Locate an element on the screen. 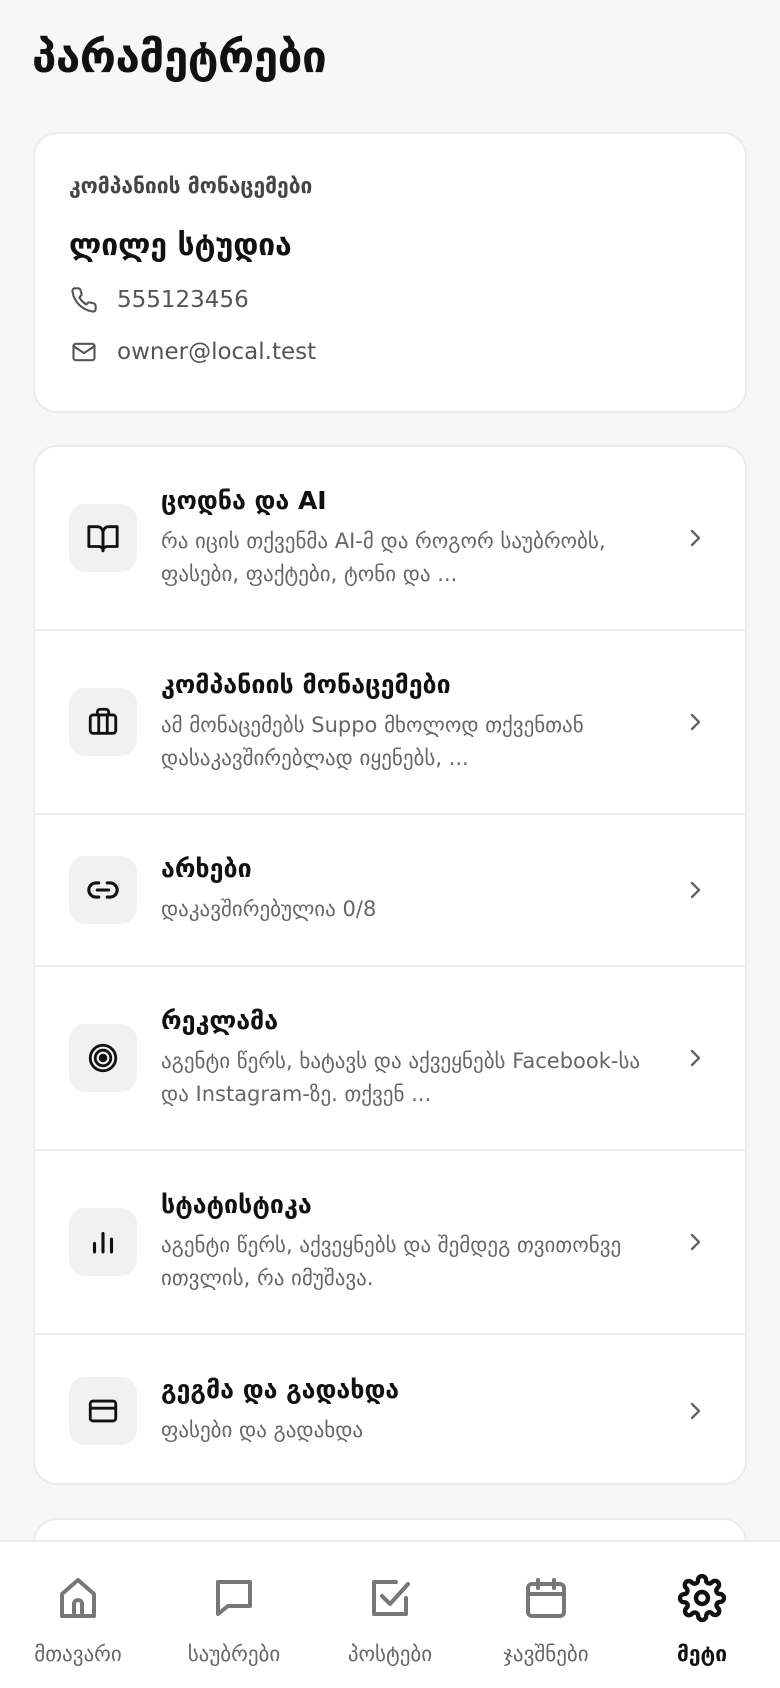 Image resolution: width=780 pixels, height=1688 pixels. menu-item-title: არხები is located at coordinates (206, 868).